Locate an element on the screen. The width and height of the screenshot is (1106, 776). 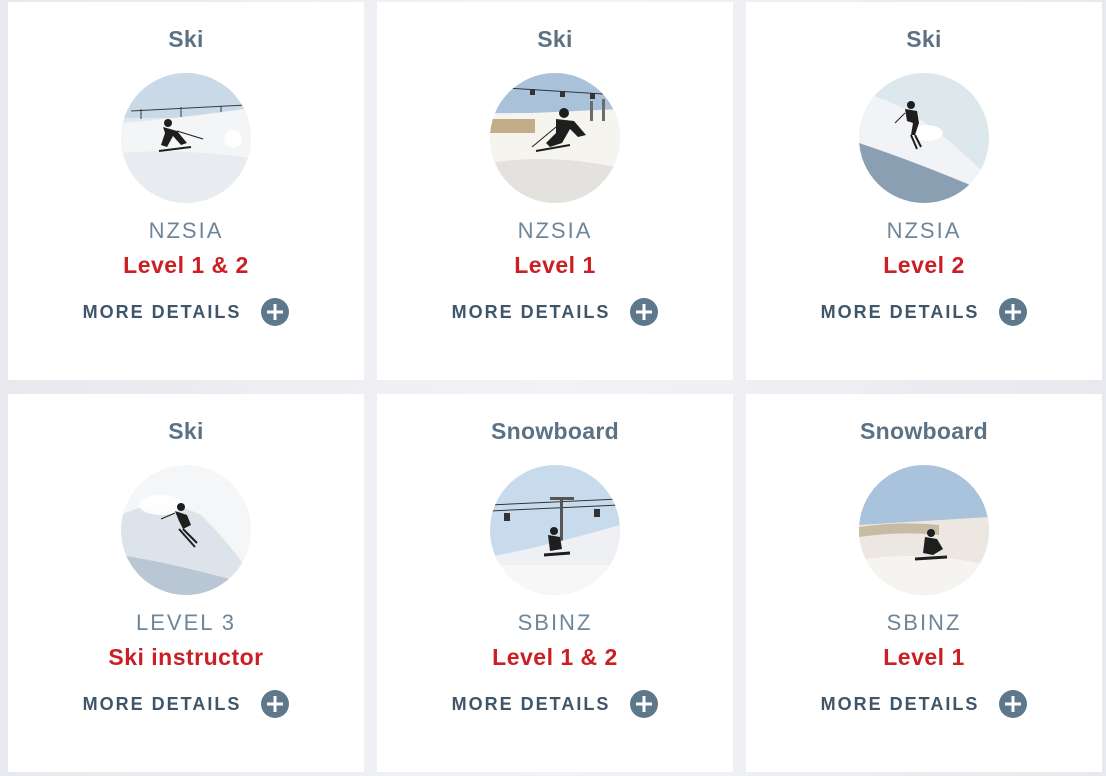
skier-steep-slope-photo is located at coordinates (924, 138).